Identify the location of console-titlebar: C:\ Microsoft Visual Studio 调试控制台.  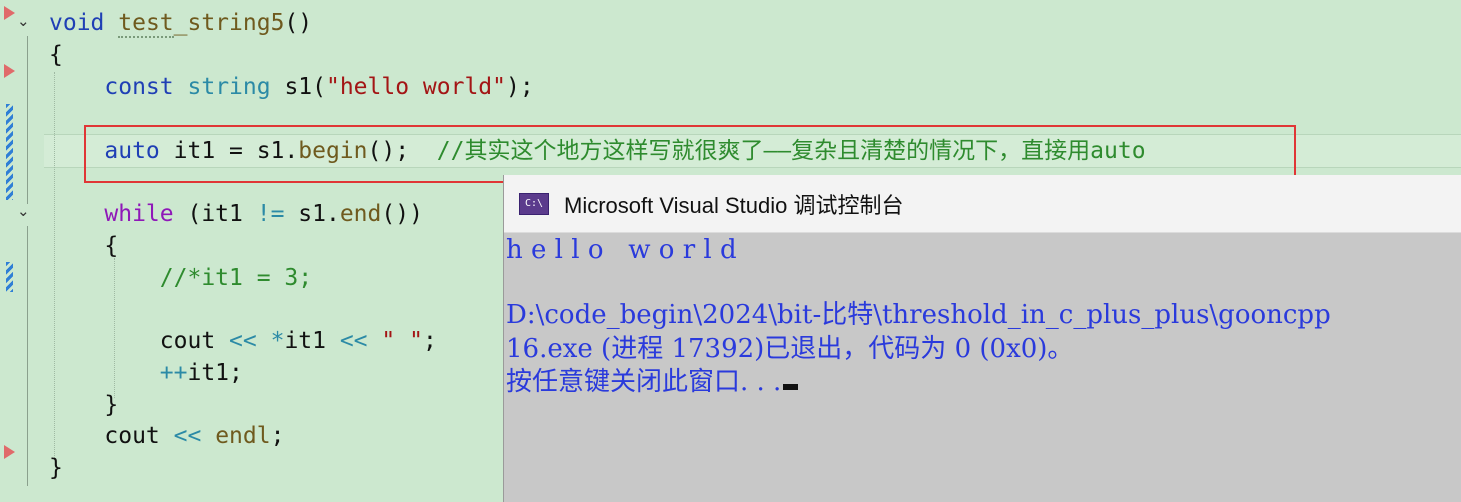
(982, 204).